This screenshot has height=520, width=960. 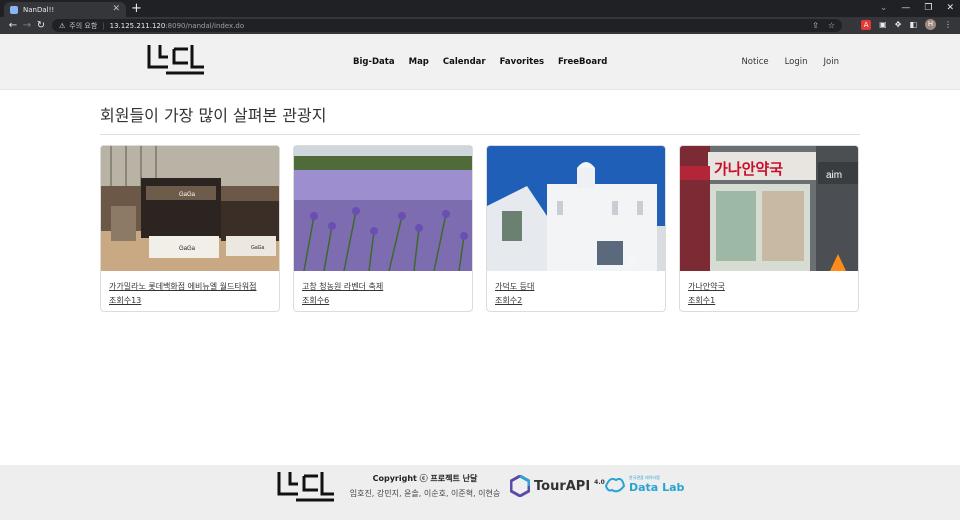 What do you see at coordinates (374, 62) in the screenshot?
I see `nav-big-data: Big-Data` at bounding box center [374, 62].